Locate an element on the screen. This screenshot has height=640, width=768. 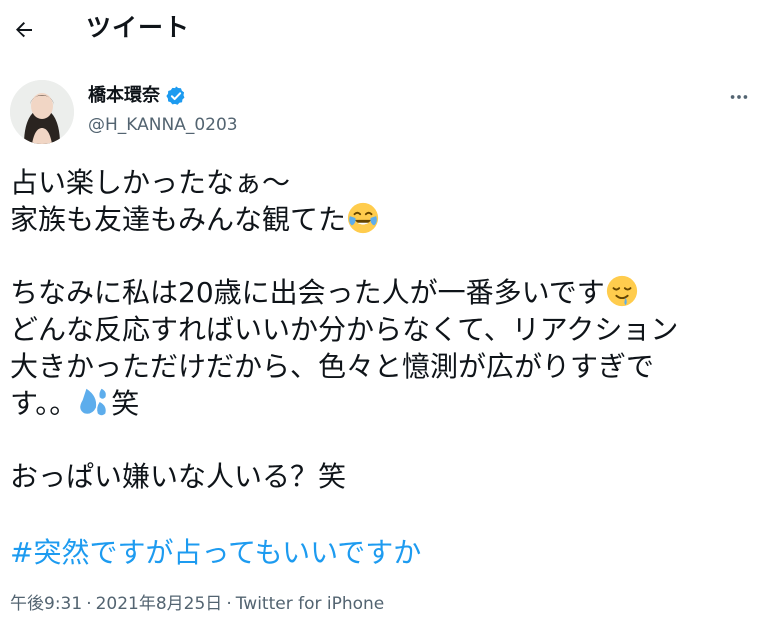
user-handle: @H_KANNA_0203 is located at coordinates (163, 125).